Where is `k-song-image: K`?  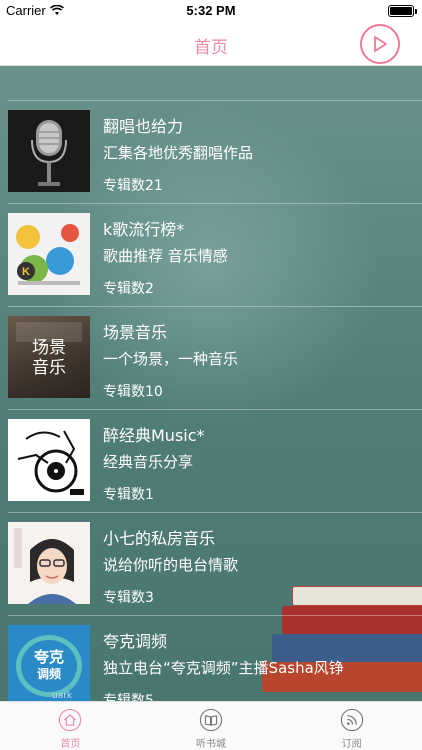
k-song-image: K is located at coordinates (49, 254).